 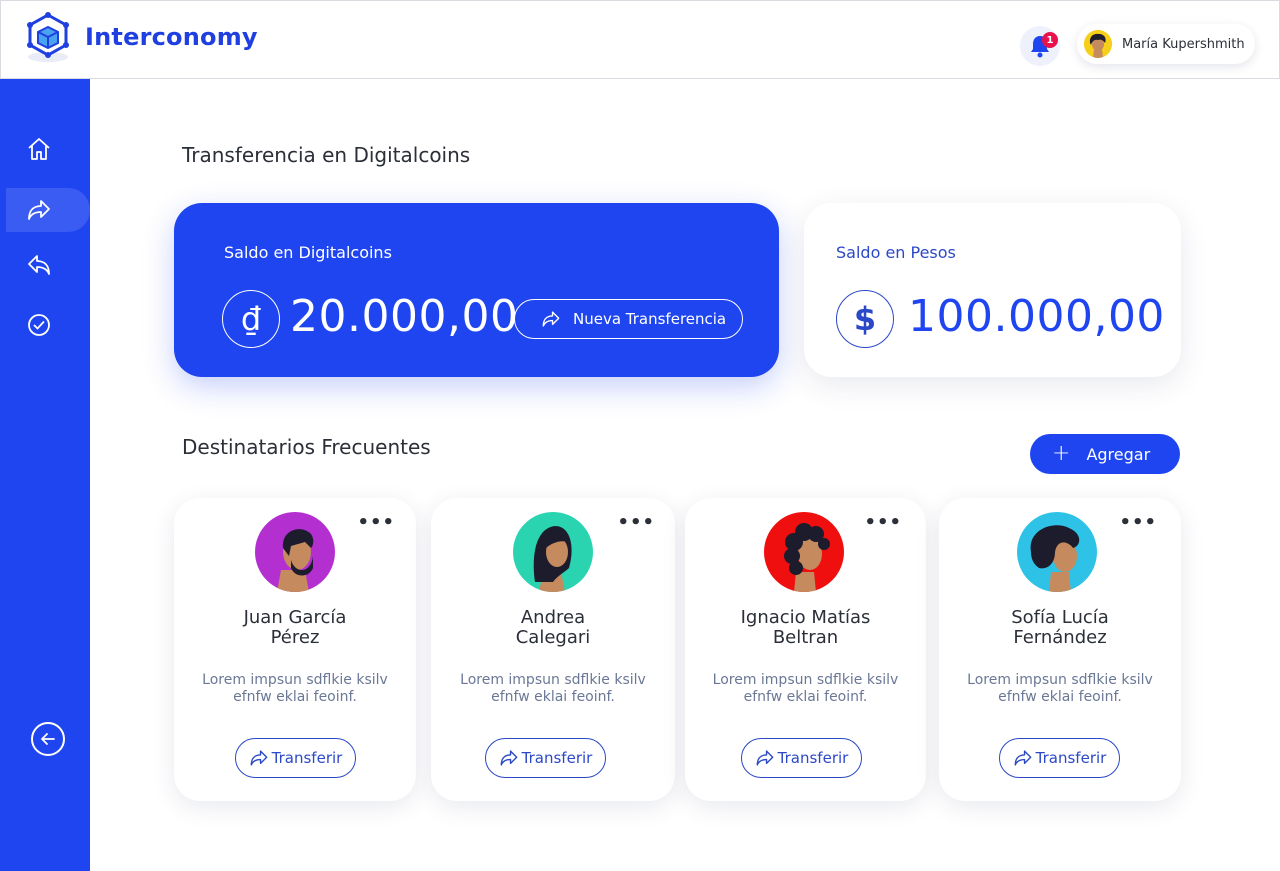 I want to click on recipient-name: Andrea Calegari, so click(x=553, y=628).